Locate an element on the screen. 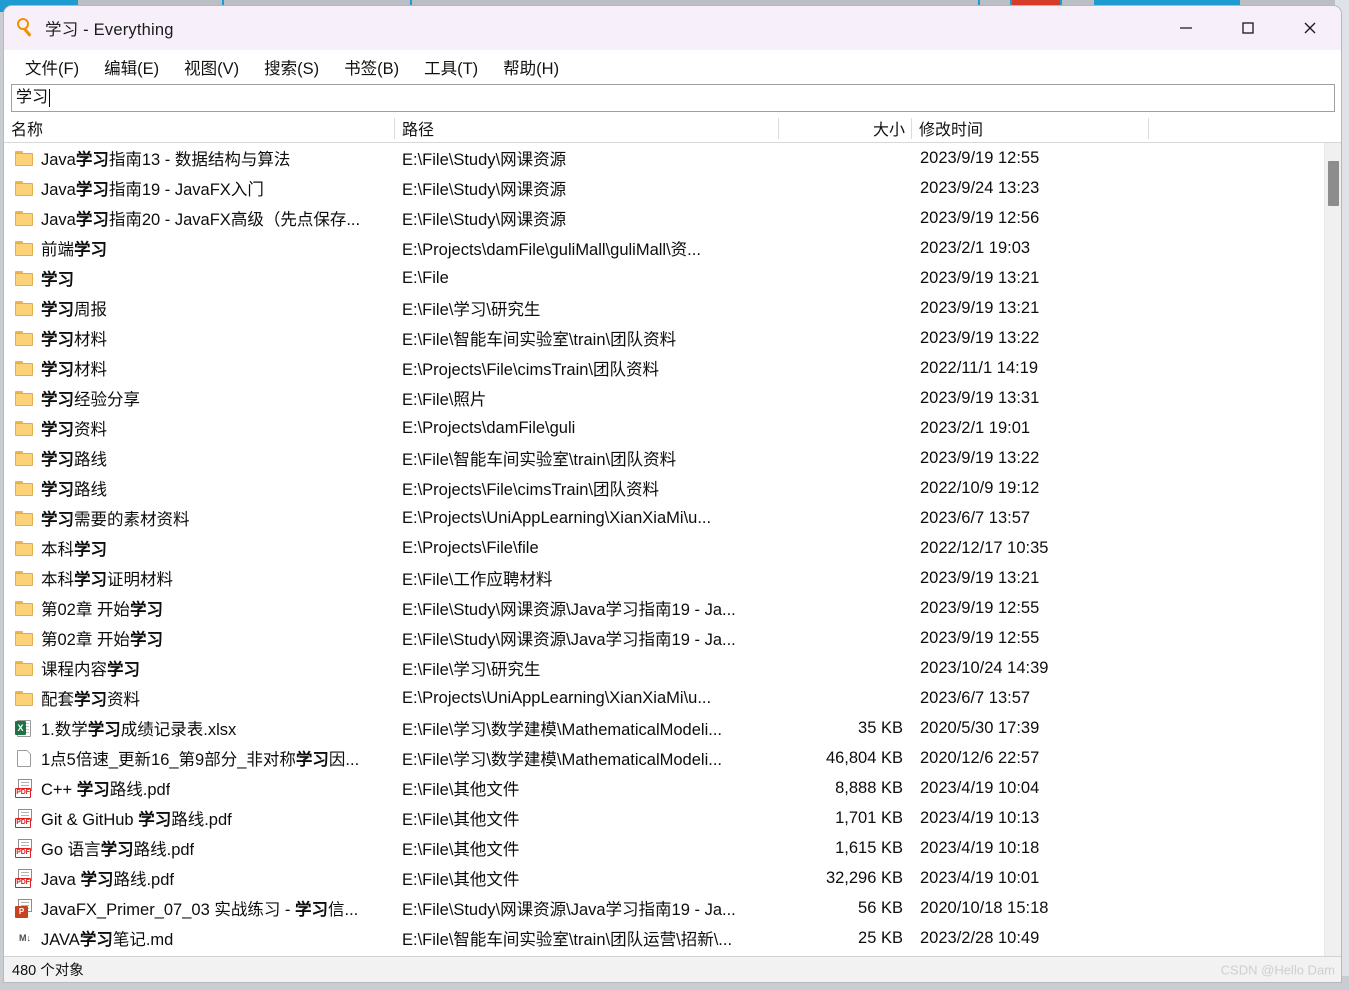  cell-size: 35 KB is located at coordinates (880, 727).